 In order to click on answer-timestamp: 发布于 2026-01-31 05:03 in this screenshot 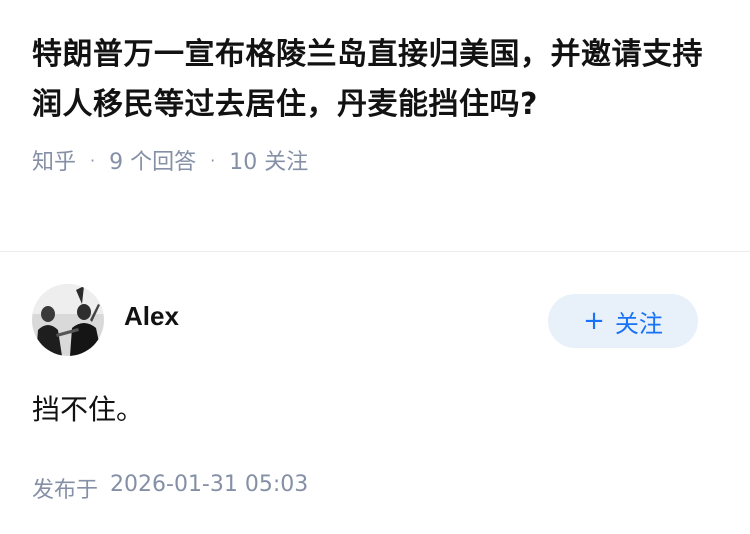, I will do `click(377, 488)`.